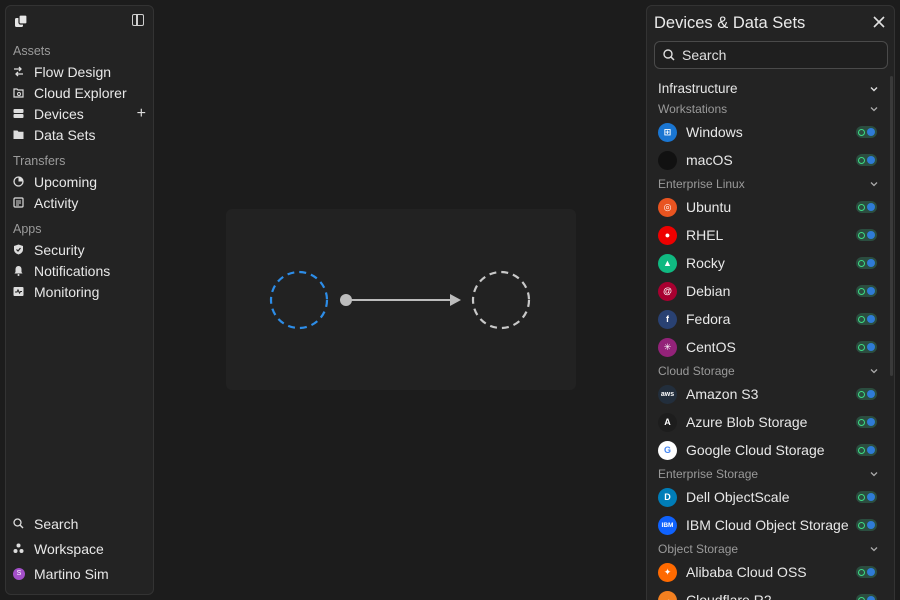 The width and height of the screenshot is (900, 600). I want to click on sidebar-workspace-button: Workspace, so click(79, 548).